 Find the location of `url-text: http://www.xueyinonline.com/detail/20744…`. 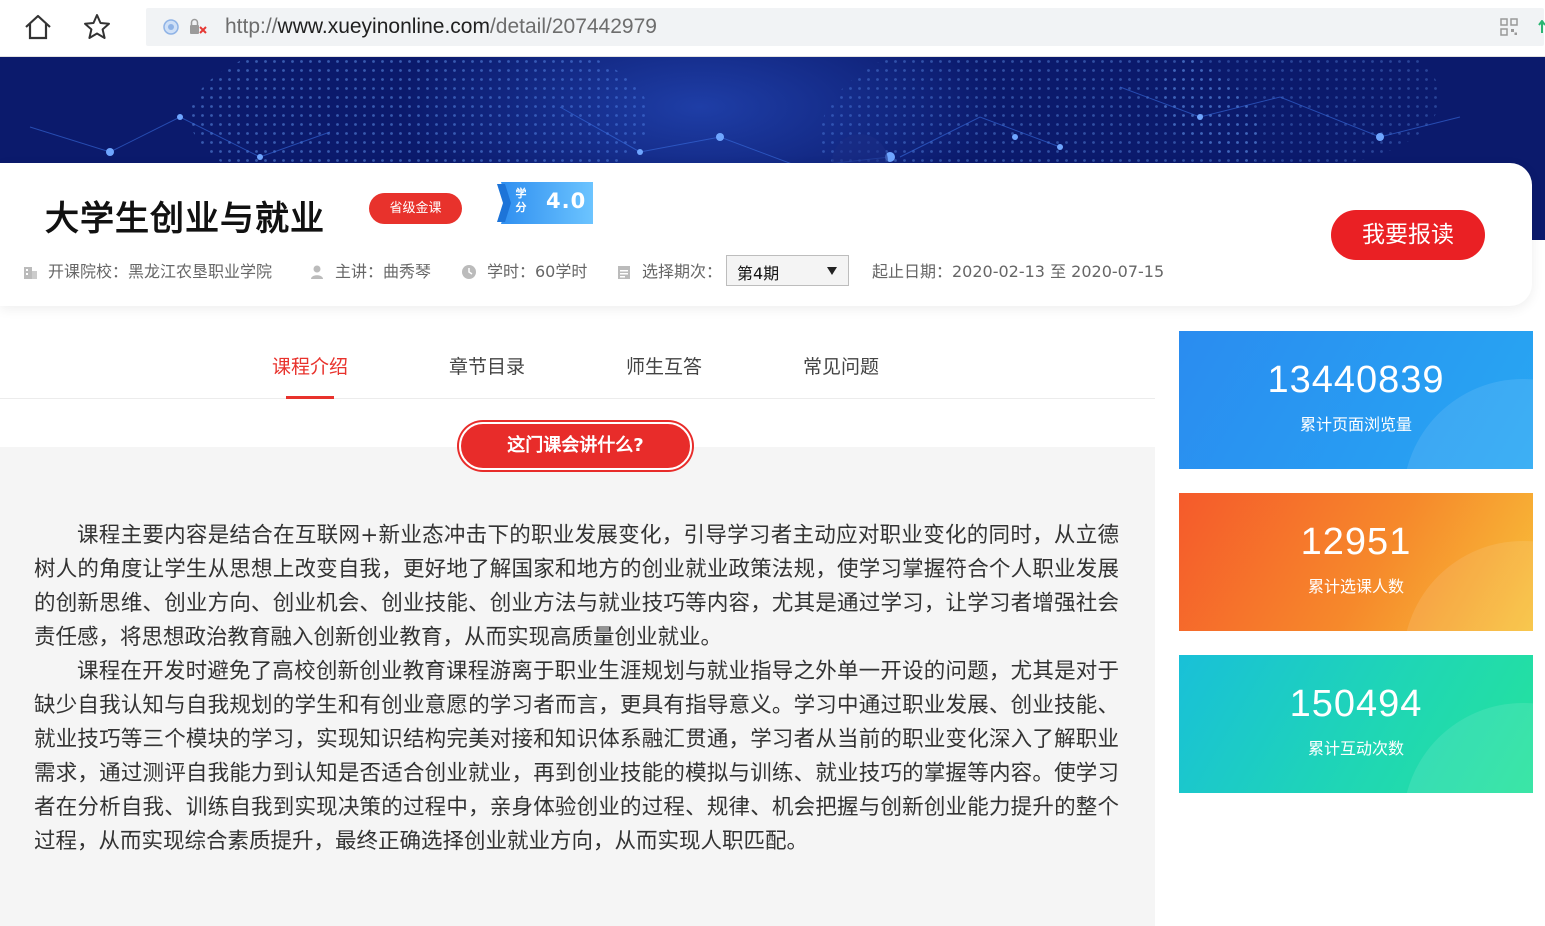

url-text: http://www.xueyinonline.com/detail/20744… is located at coordinates (441, 27).